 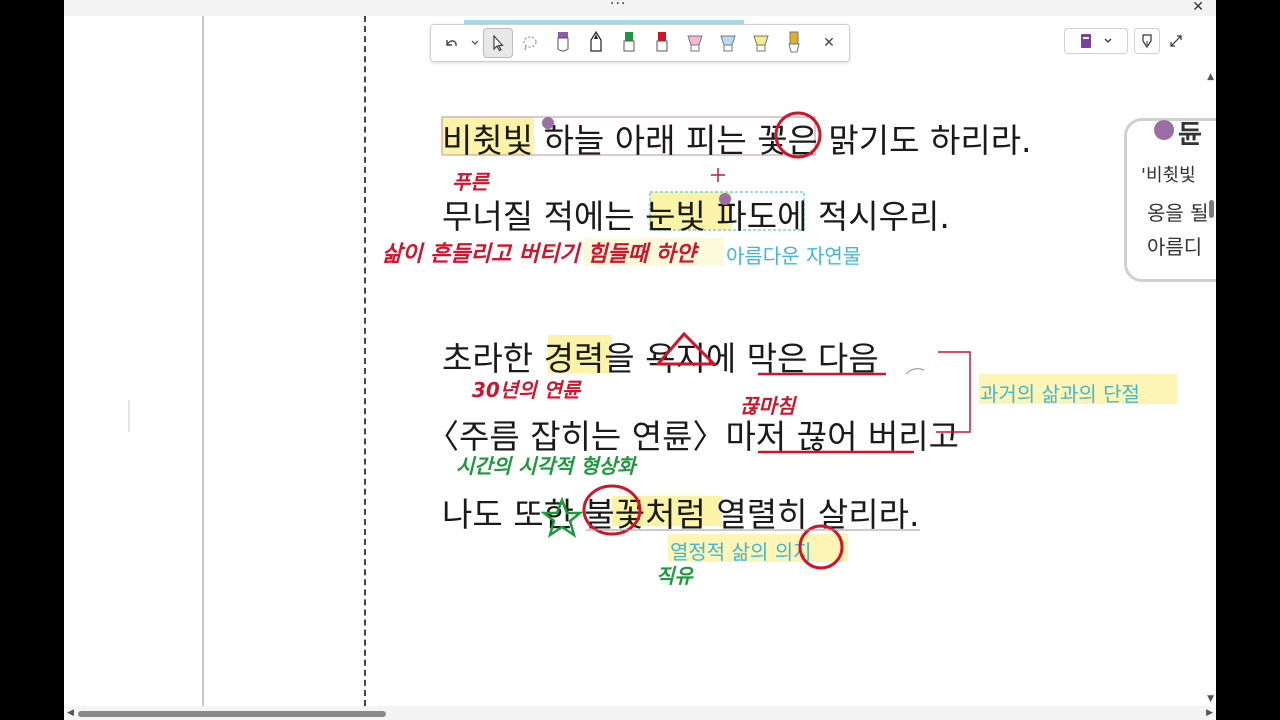 I want to click on section-divider, so click(x=203, y=361).